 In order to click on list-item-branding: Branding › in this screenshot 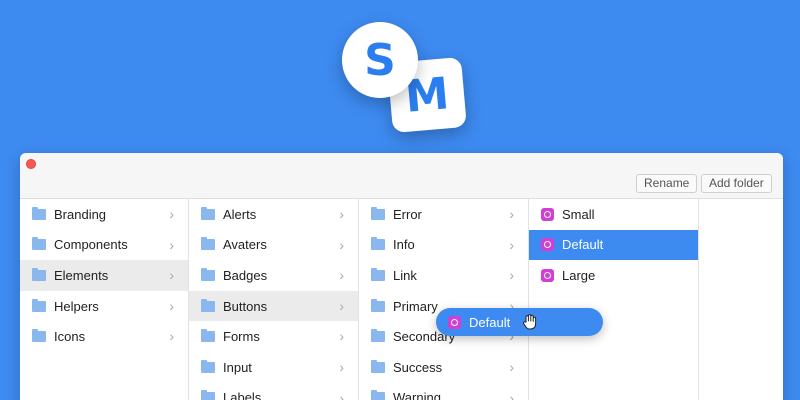, I will do `click(104, 214)`.